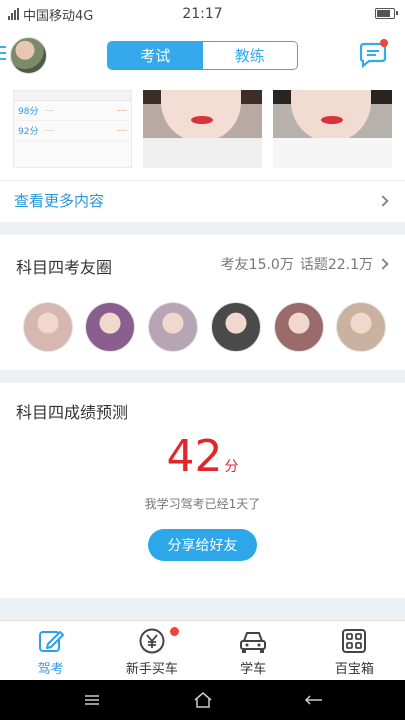  I want to click on system-nav-bar, so click(202, 700).